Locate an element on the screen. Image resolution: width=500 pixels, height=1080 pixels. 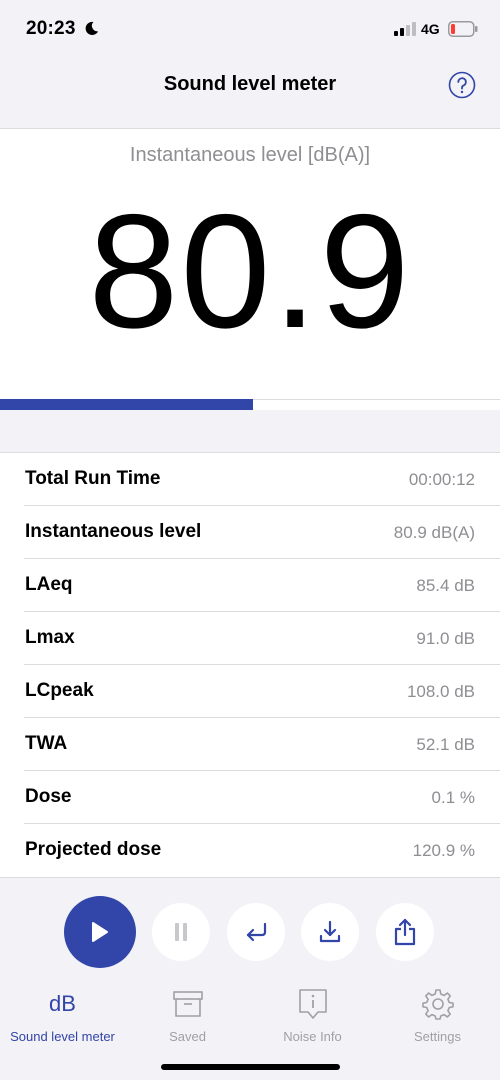
network-type: 4G is located at coordinates (430, 29).